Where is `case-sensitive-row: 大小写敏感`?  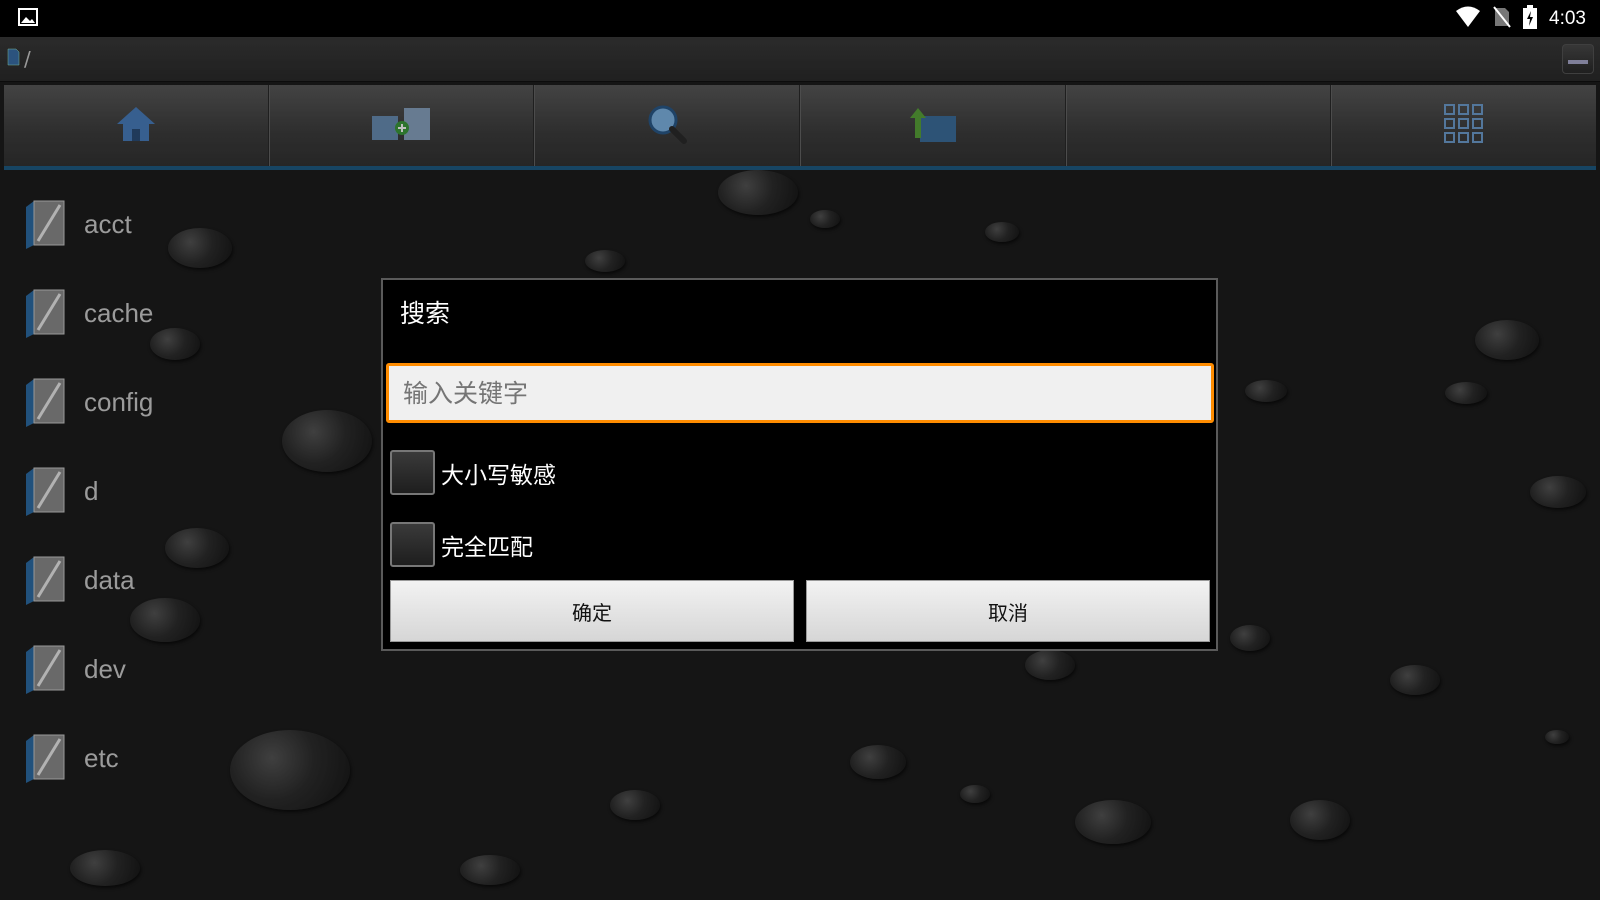
case-sensitive-row: 大小写敏感 is located at coordinates (473, 472).